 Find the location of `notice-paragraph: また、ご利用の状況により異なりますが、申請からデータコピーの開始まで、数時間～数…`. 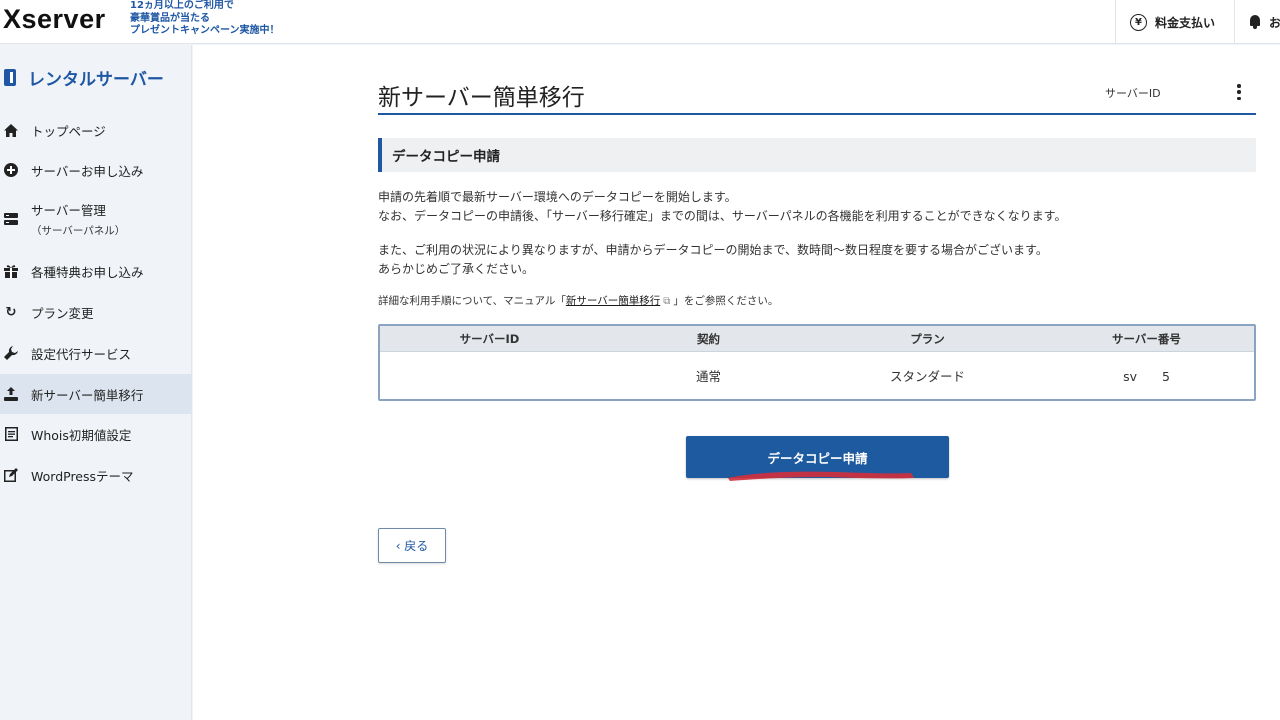

notice-paragraph: また、ご利用の状況により異なりますが、申請からデータコピーの開始まで、数時間～数… is located at coordinates (713, 260).